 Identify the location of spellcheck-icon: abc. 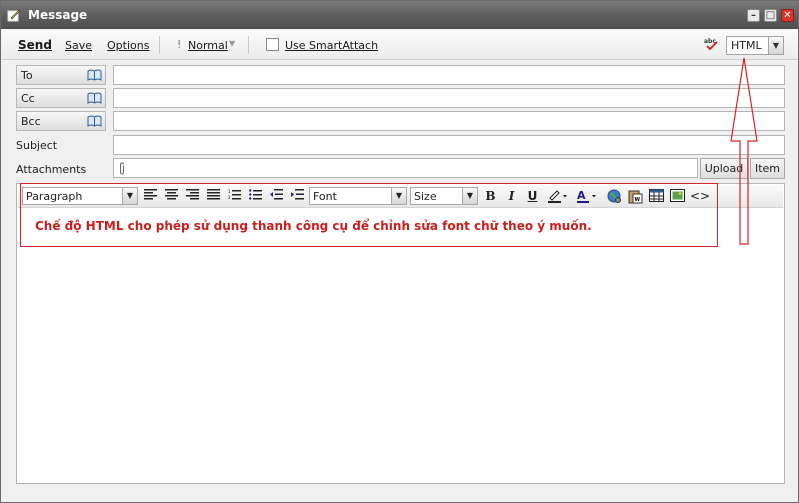
(712, 44).